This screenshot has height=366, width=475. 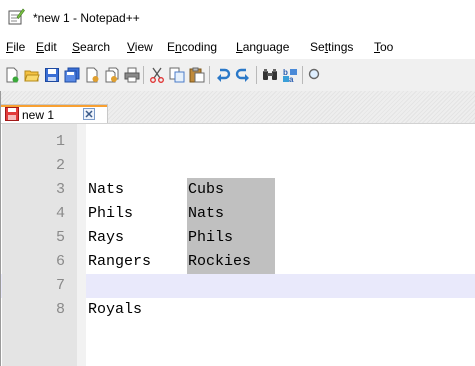 What do you see at coordinates (111, 213) in the screenshot?
I see `line-text: Phils` at bounding box center [111, 213].